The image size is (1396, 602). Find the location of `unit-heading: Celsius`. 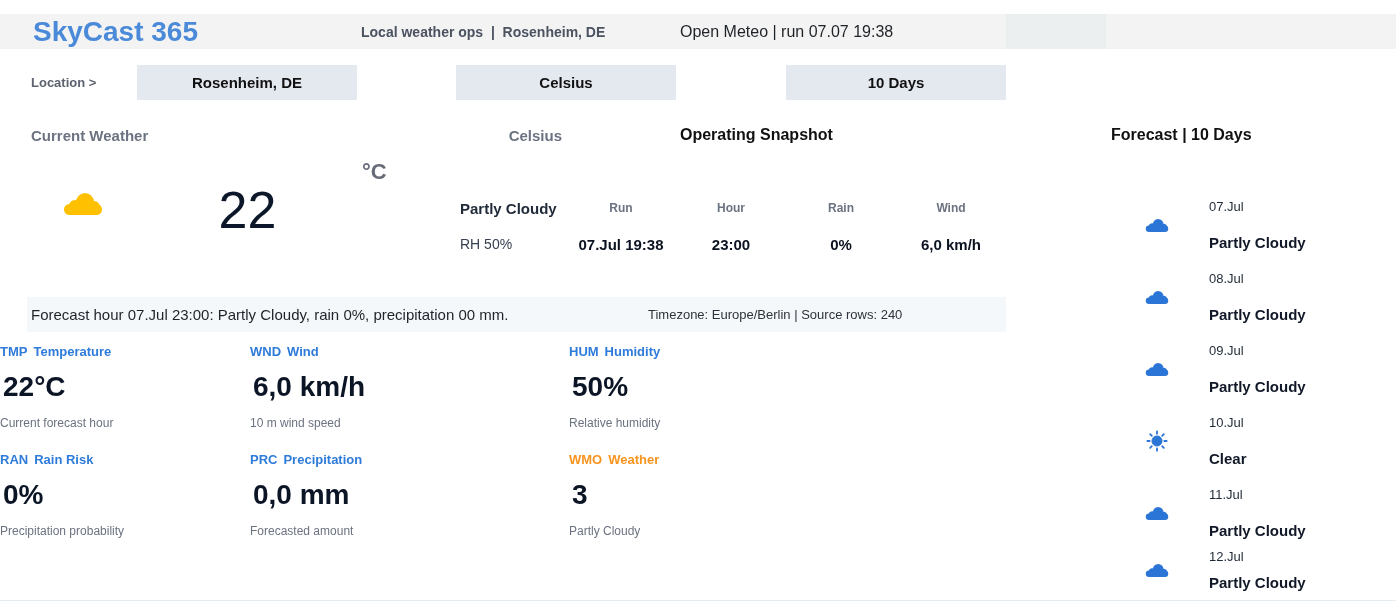

unit-heading: Celsius is located at coordinates (535, 135).